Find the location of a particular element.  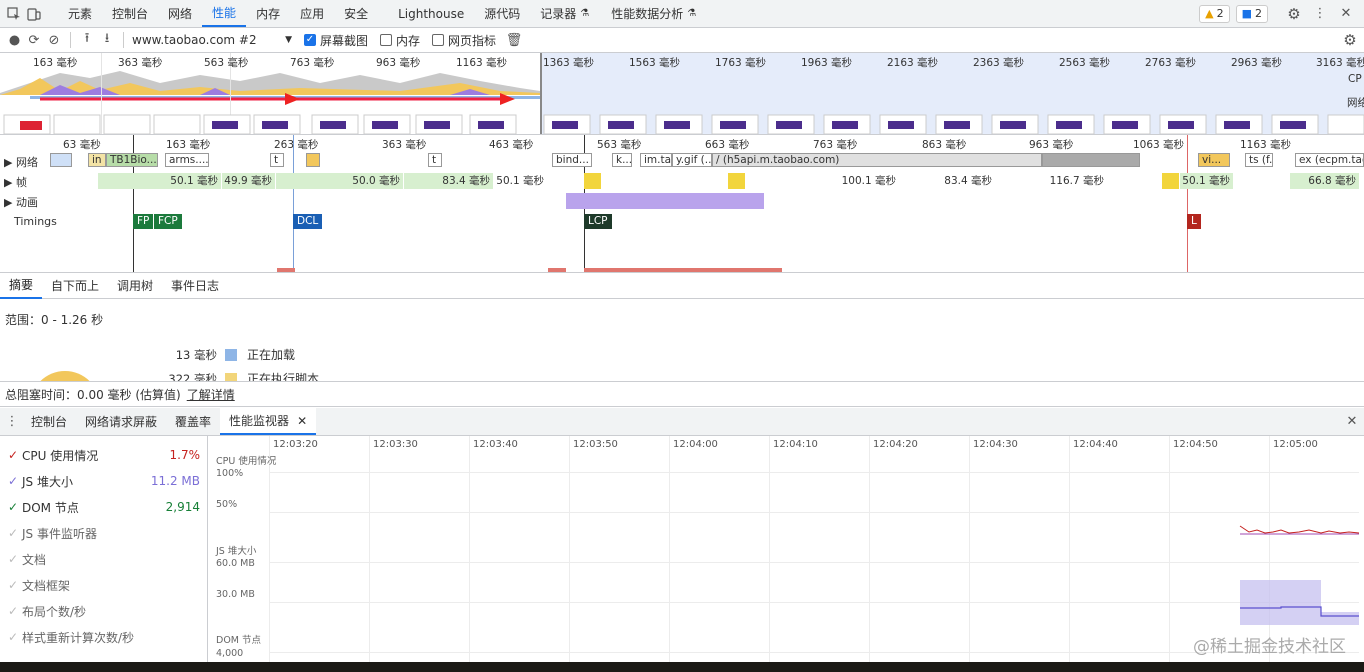

screenshots-checkbox: ✓ 屏幕截图 is located at coordinates (336, 40).